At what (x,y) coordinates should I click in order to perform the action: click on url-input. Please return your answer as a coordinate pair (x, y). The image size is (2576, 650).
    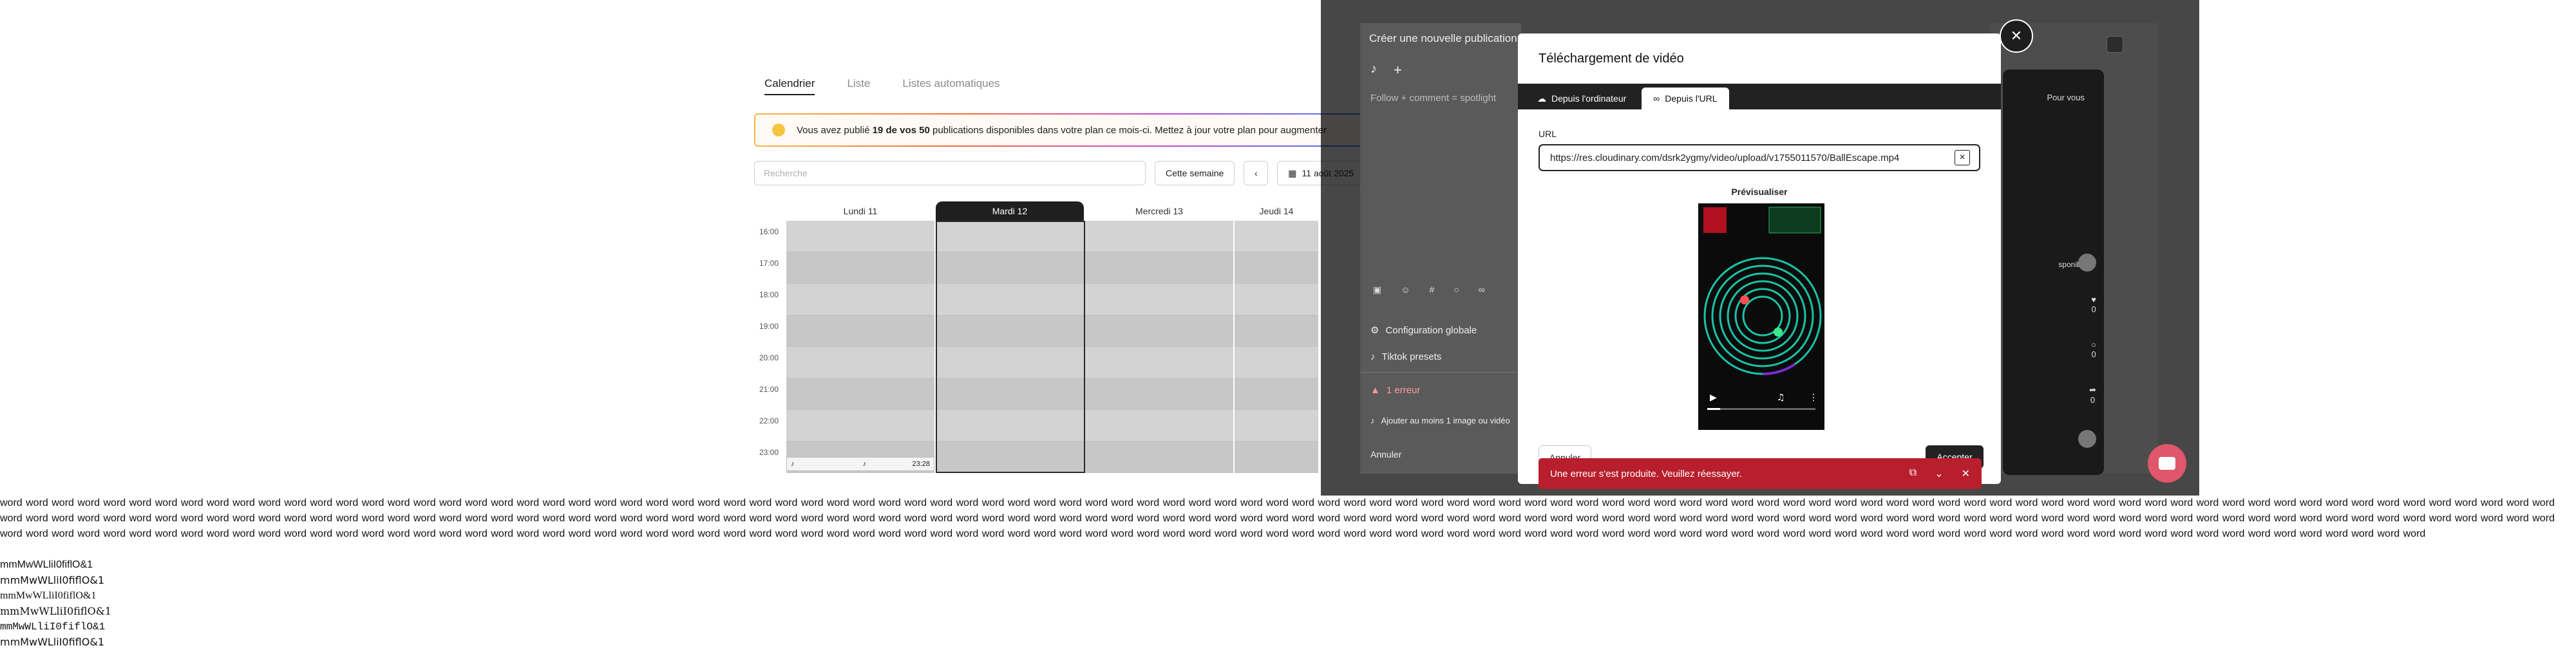
    Looking at the image, I should click on (1752, 157).